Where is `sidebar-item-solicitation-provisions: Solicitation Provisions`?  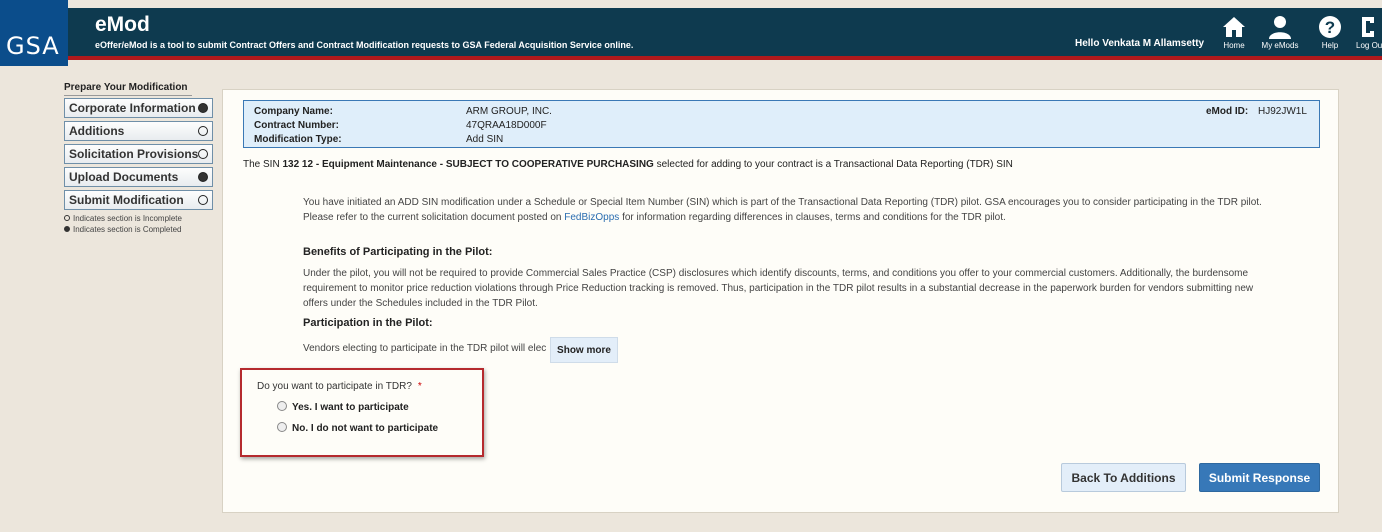
sidebar-item-solicitation-provisions: Solicitation Provisions is located at coordinates (138, 154).